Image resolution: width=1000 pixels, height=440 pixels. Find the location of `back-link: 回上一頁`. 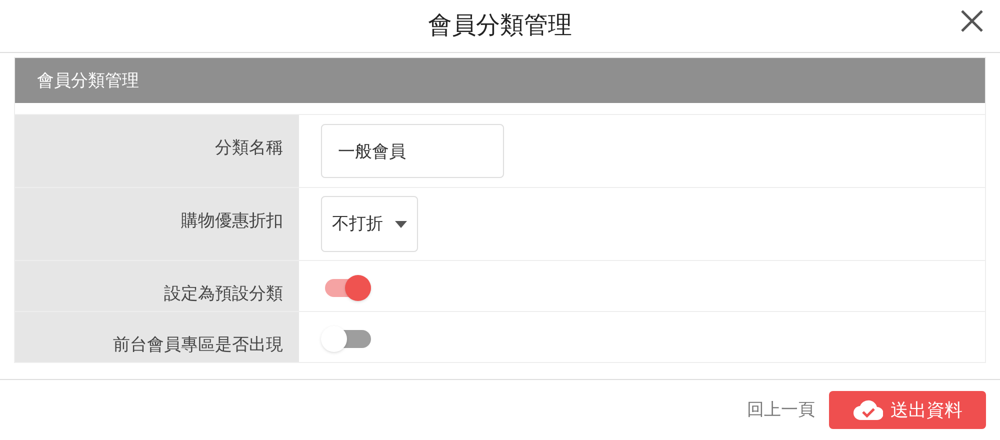

back-link: 回上一頁 is located at coordinates (781, 410).